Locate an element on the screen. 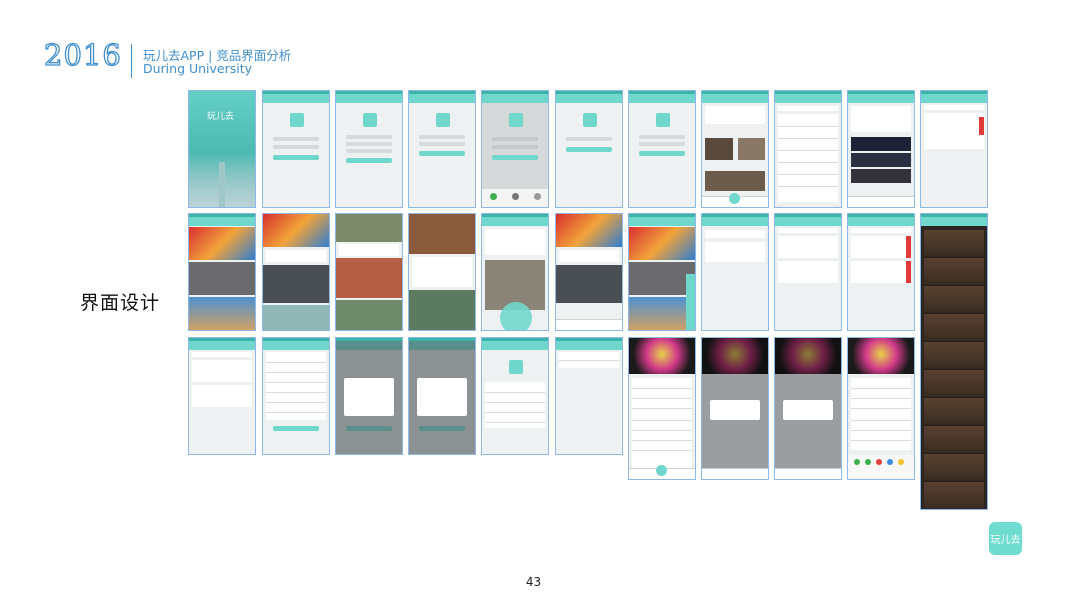  share-panel is located at coordinates (881, 467).